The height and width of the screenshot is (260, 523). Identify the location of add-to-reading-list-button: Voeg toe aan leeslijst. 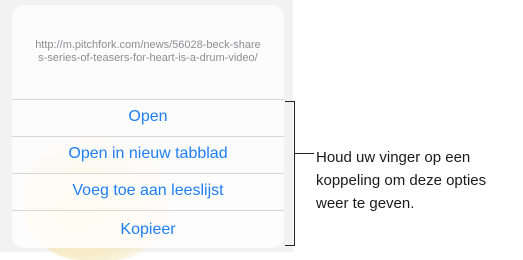
(148, 190).